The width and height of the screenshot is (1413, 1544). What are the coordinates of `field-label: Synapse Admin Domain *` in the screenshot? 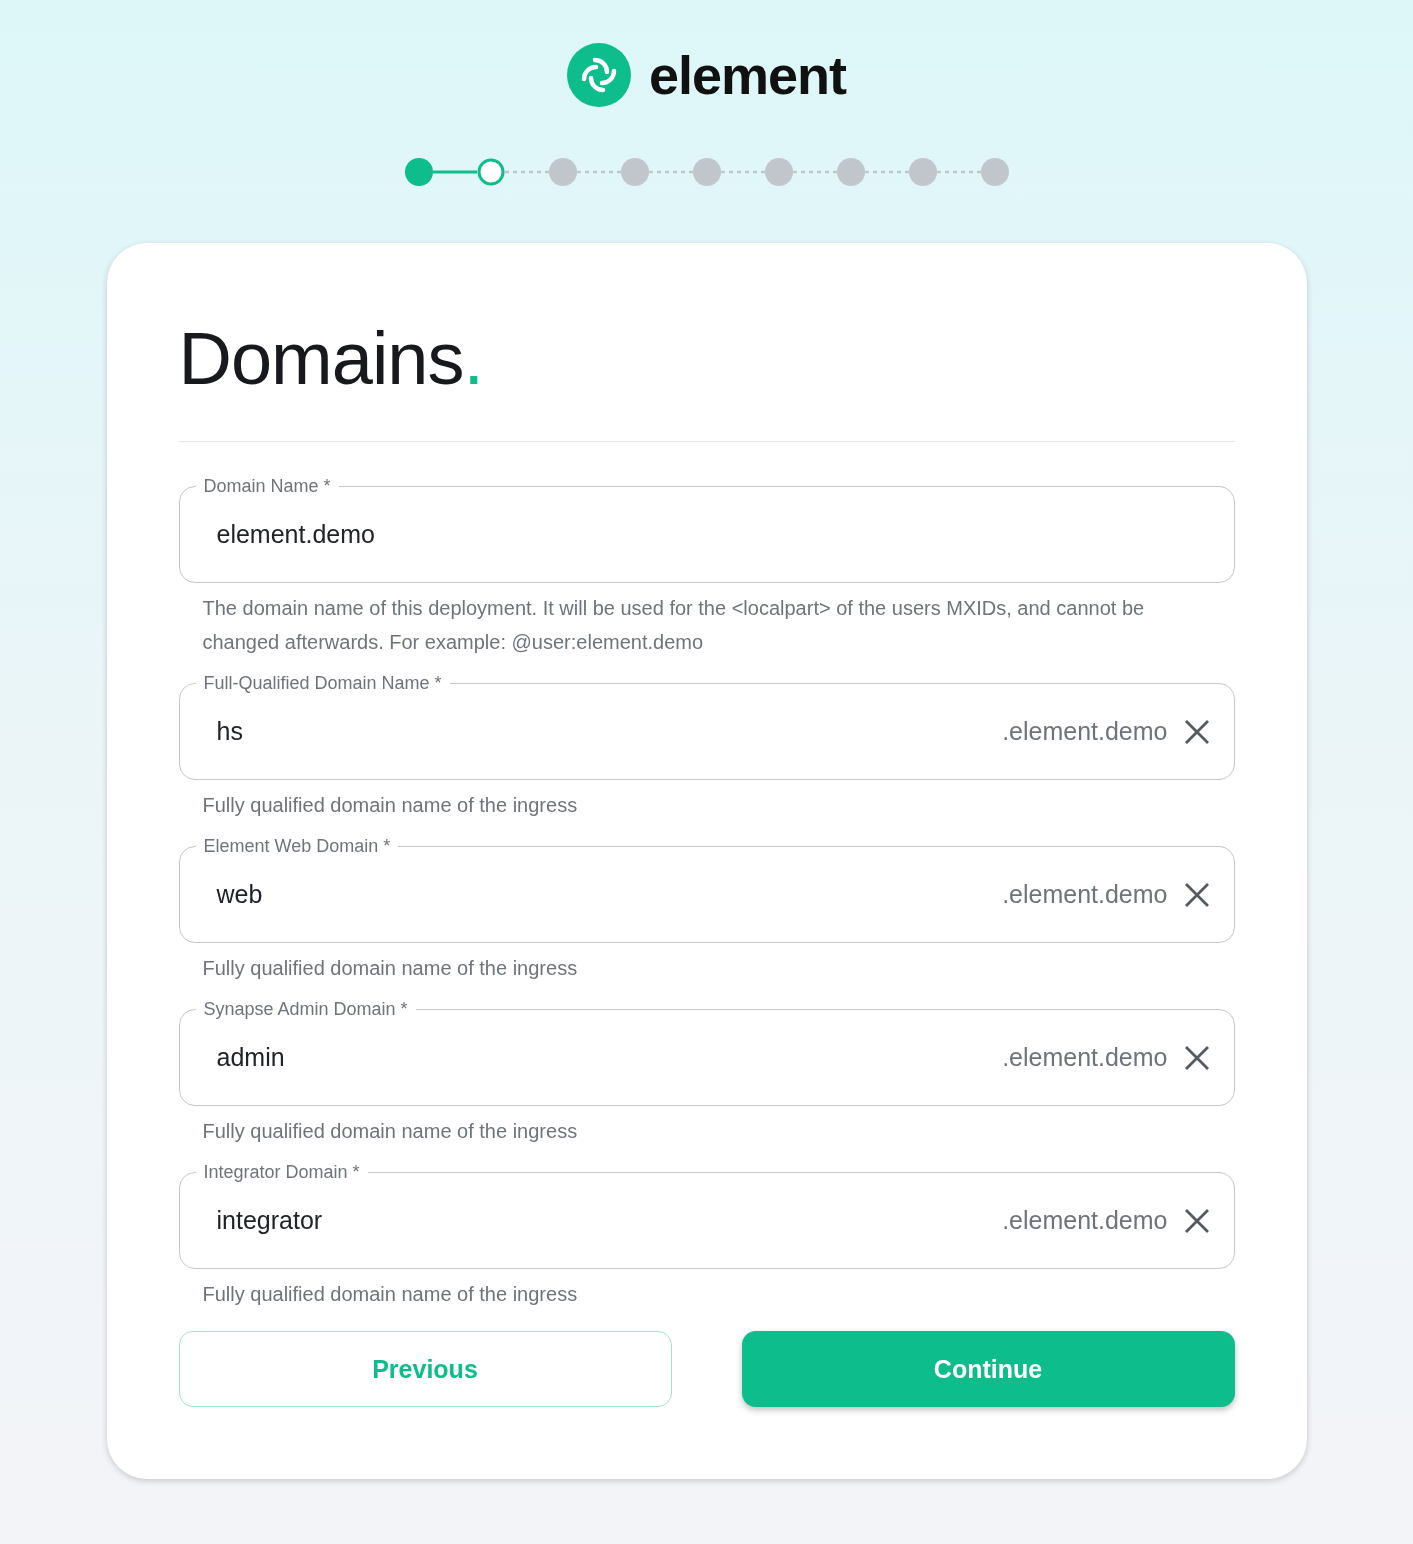 It's located at (305, 1009).